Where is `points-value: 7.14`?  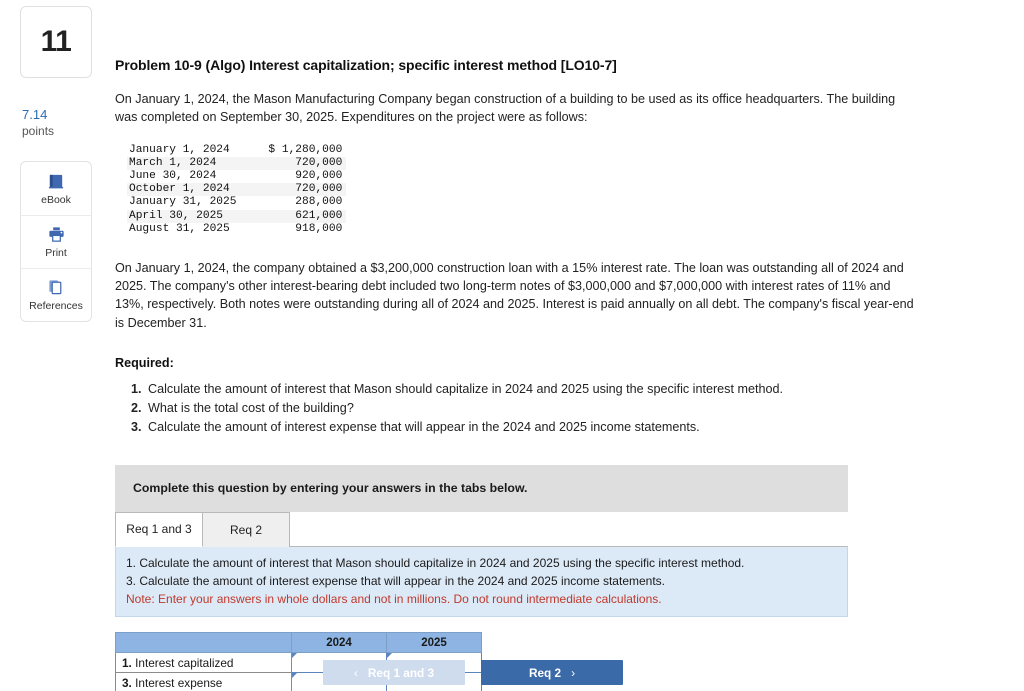
points-value: 7.14 is located at coordinates (35, 114).